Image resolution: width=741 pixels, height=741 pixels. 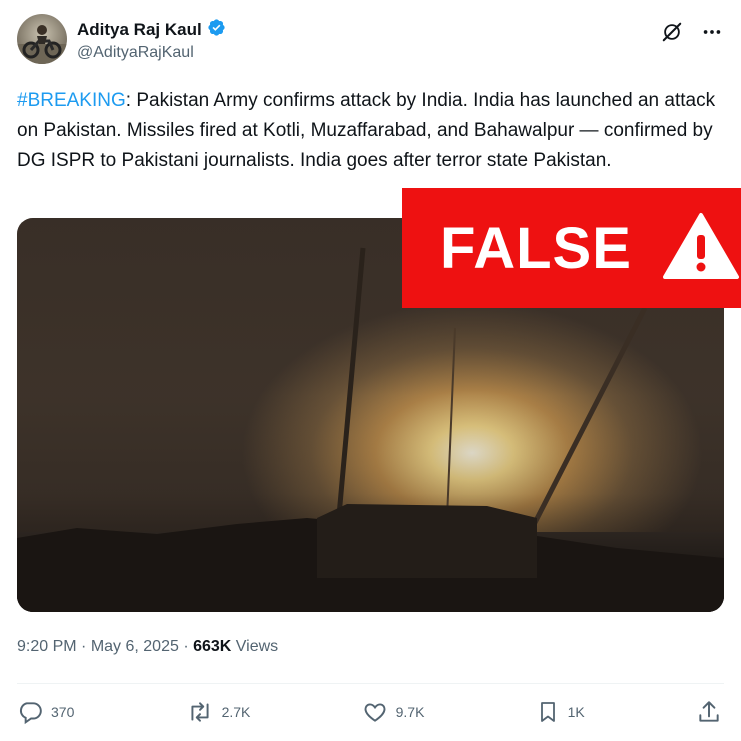 What do you see at coordinates (139, 30) in the screenshot?
I see `author-name: Aditya Raj Kaul` at bounding box center [139, 30].